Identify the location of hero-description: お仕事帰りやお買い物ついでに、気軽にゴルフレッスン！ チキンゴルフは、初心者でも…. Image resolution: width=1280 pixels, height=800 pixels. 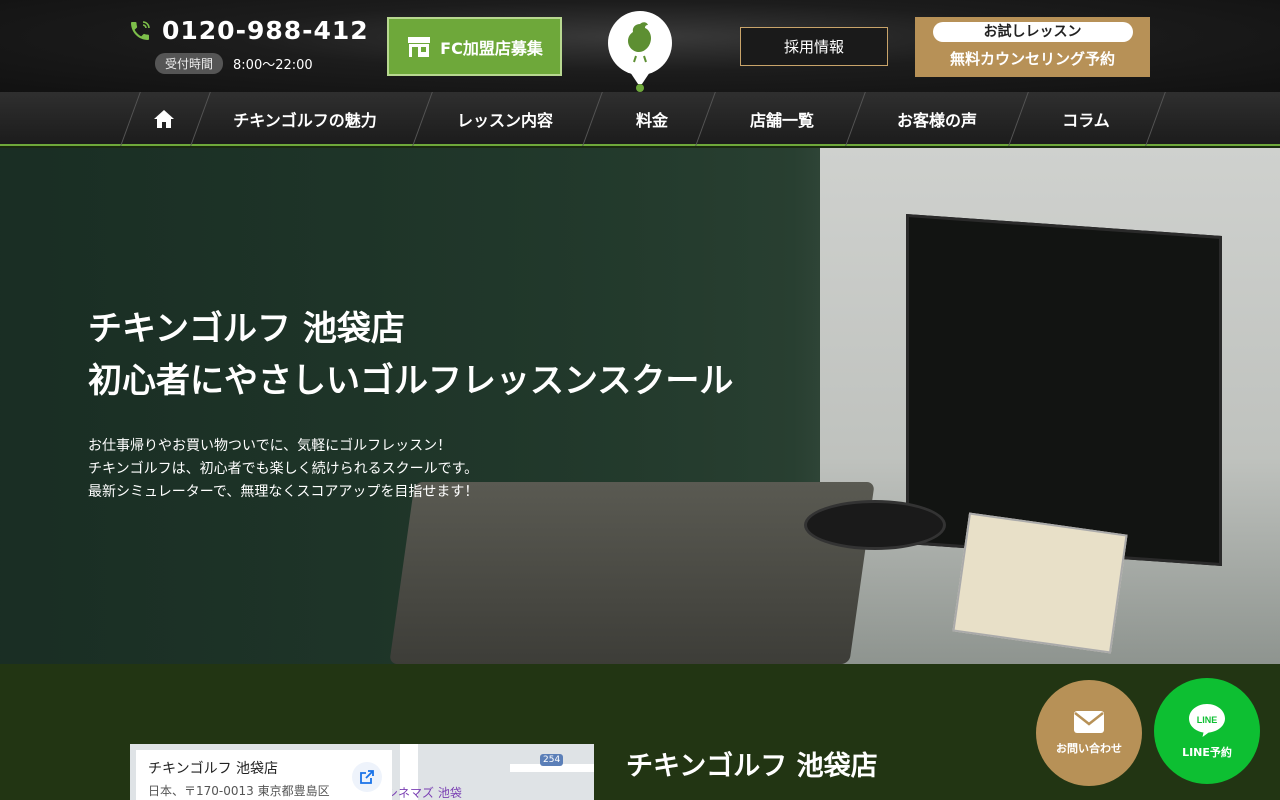
(410, 469).